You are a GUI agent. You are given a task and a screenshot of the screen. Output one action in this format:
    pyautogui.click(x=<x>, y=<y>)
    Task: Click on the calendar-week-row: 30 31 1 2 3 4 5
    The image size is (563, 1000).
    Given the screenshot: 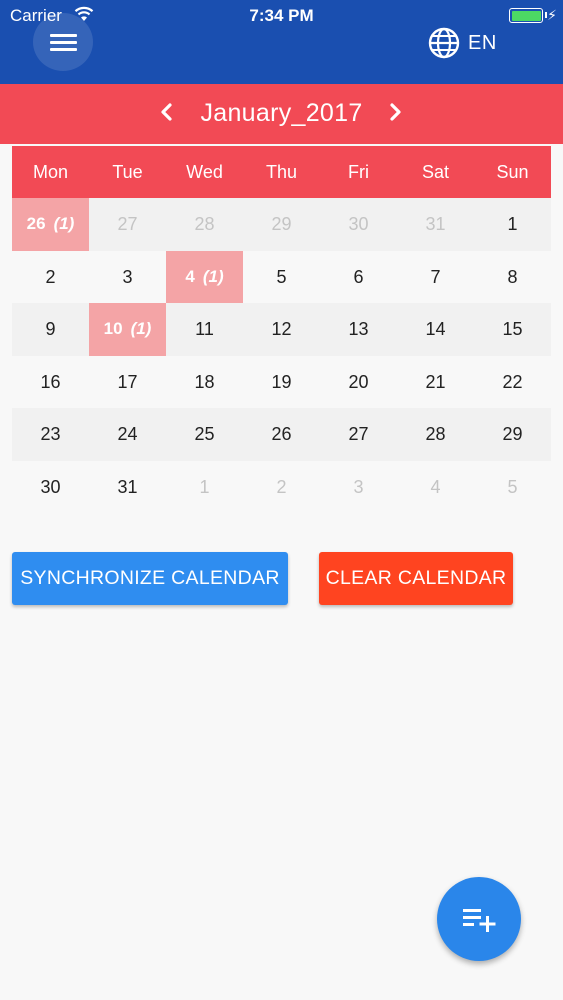 What is the action you would take?
    pyautogui.click(x=281, y=487)
    